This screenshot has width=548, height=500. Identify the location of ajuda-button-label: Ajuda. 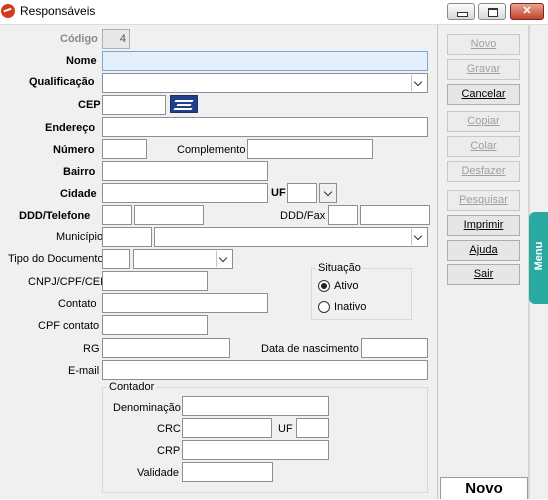
(483, 250).